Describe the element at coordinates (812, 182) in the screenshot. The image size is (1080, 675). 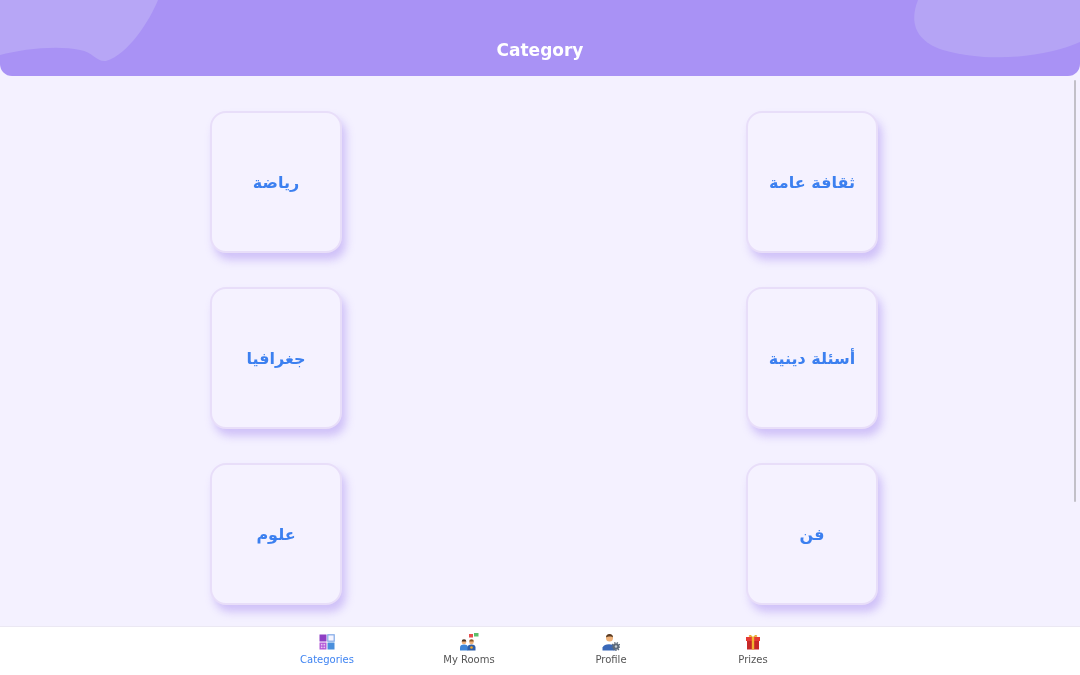
I see `category-card: ثقافة عامة` at that location.